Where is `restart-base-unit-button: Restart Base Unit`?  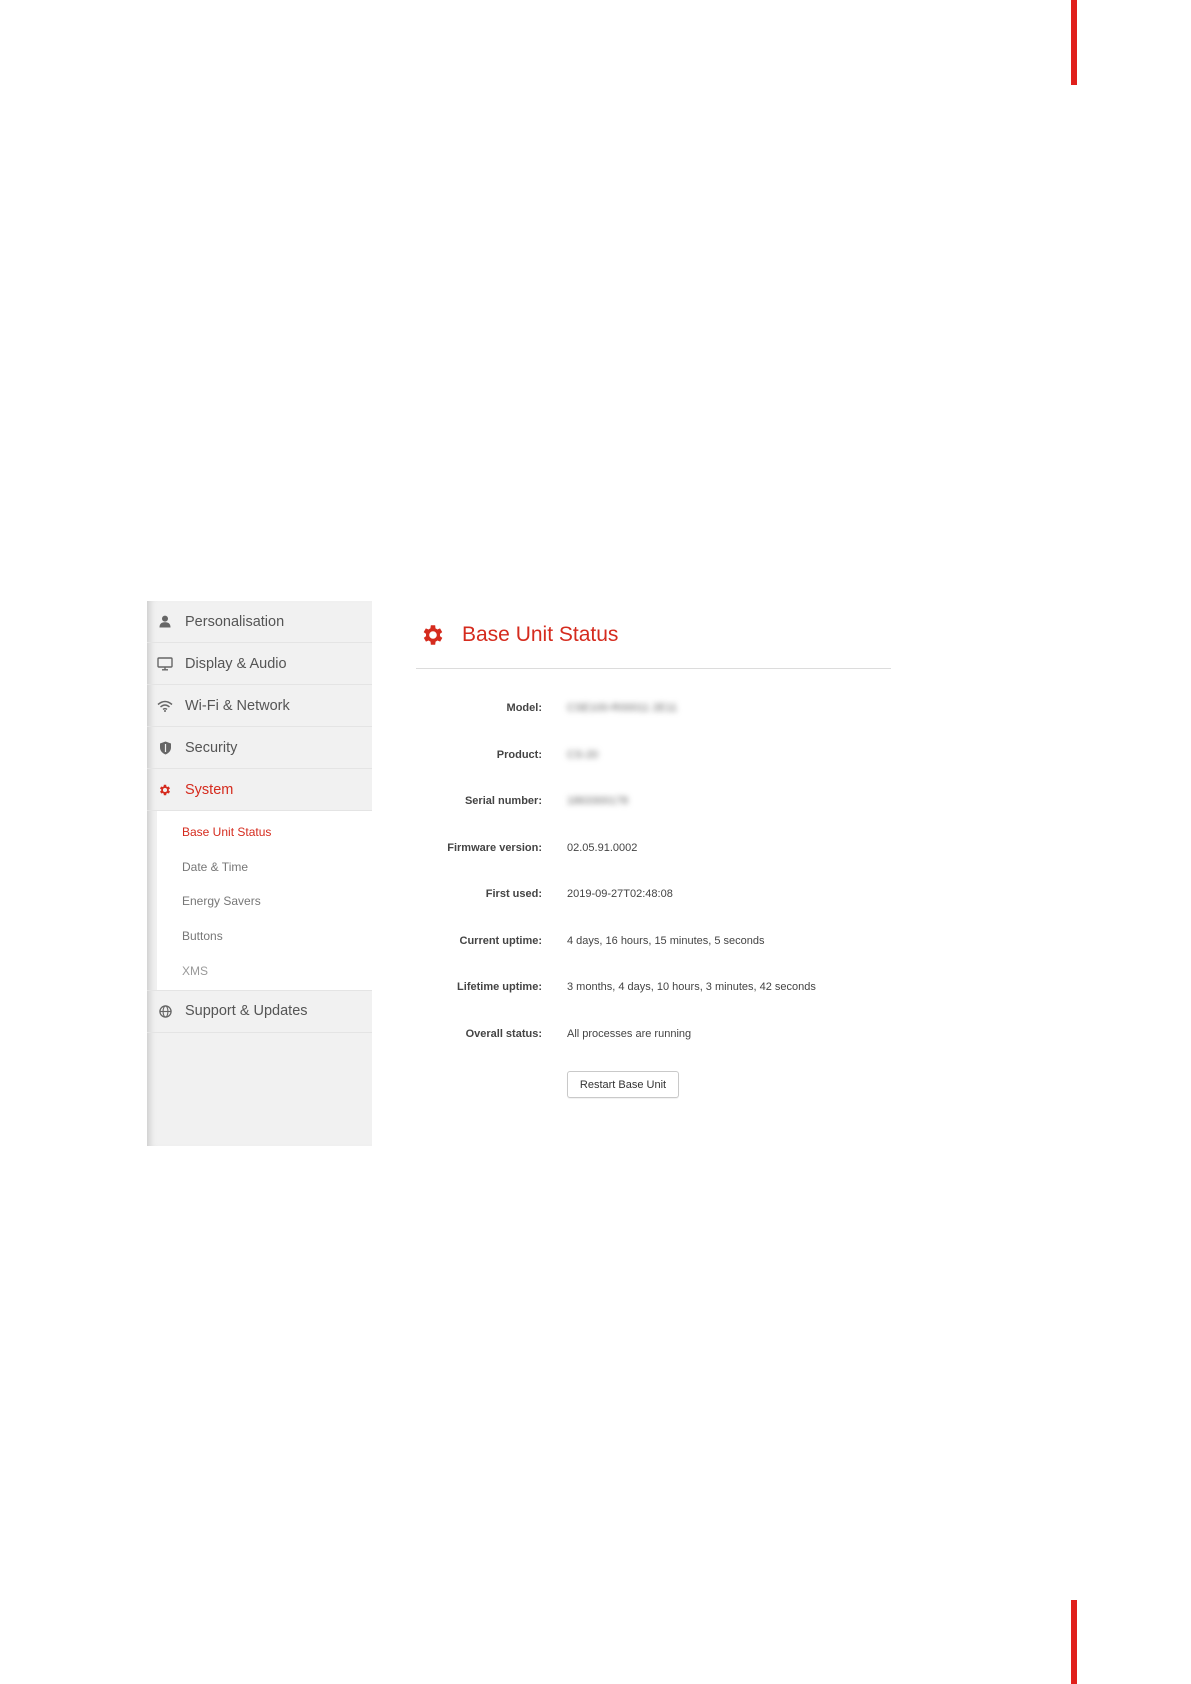
restart-base-unit-button: Restart Base Unit is located at coordinates (623, 1084).